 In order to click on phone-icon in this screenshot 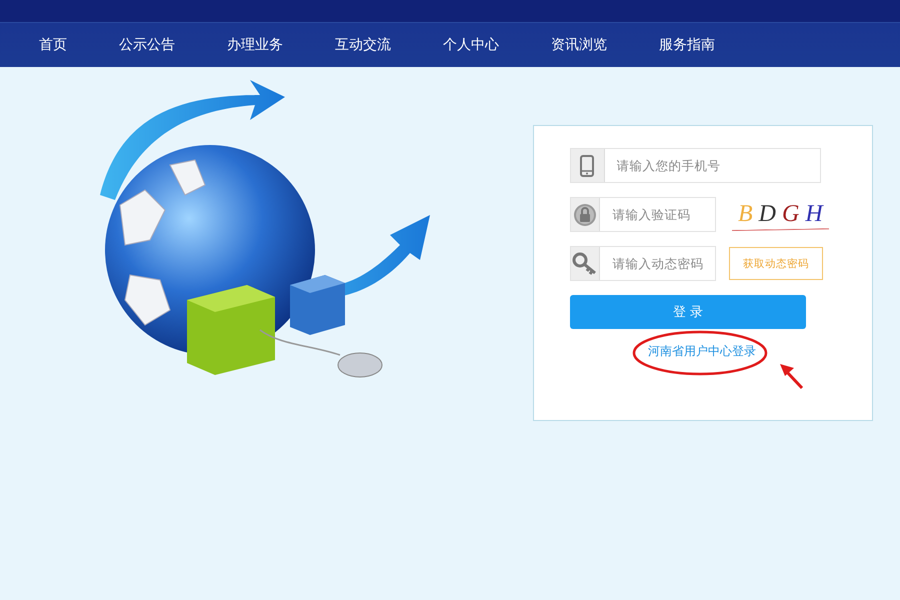, I will do `click(587, 165)`.